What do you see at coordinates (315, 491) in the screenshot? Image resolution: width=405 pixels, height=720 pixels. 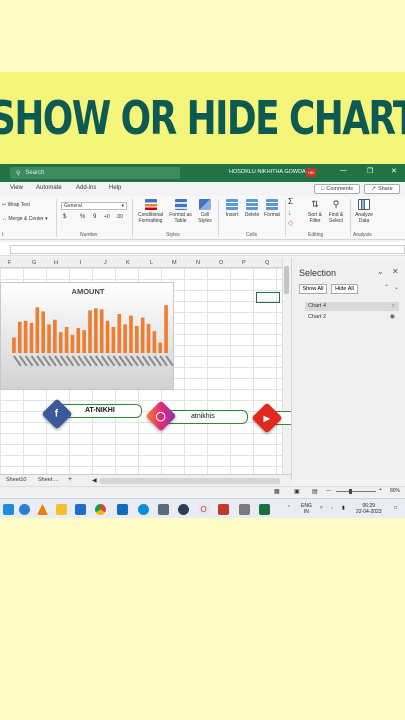 I see `page-break-icon: ▤` at bounding box center [315, 491].